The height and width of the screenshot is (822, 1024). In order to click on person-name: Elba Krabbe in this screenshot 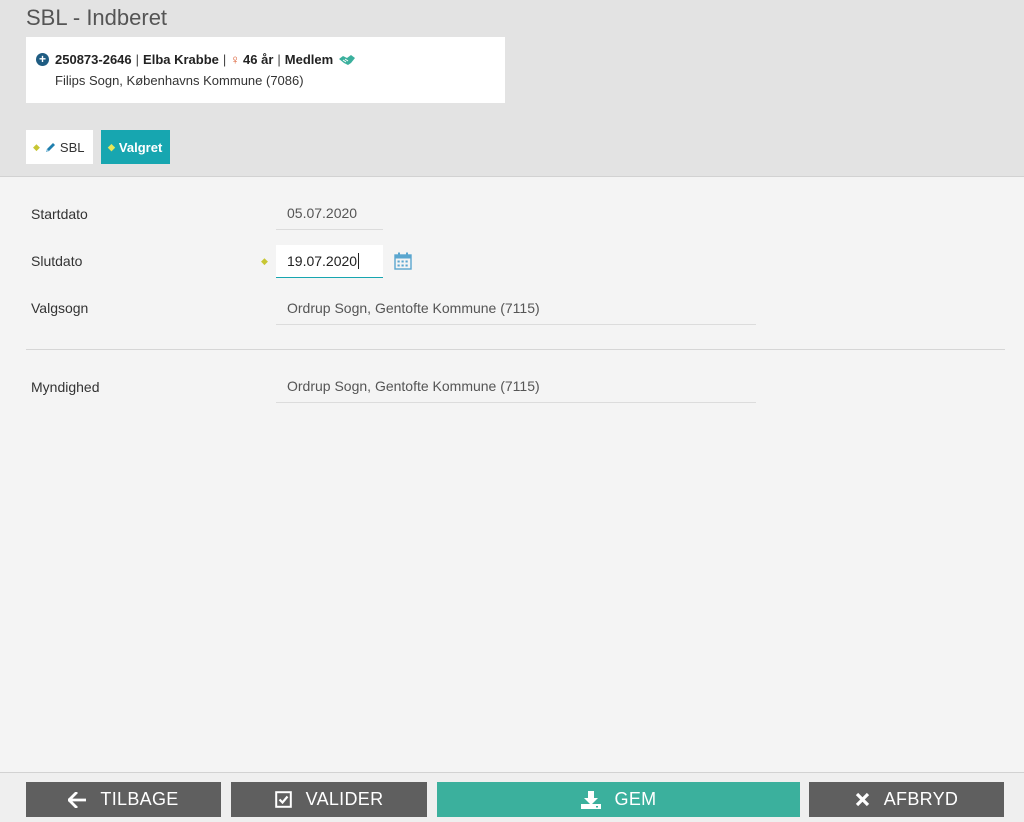, I will do `click(181, 59)`.